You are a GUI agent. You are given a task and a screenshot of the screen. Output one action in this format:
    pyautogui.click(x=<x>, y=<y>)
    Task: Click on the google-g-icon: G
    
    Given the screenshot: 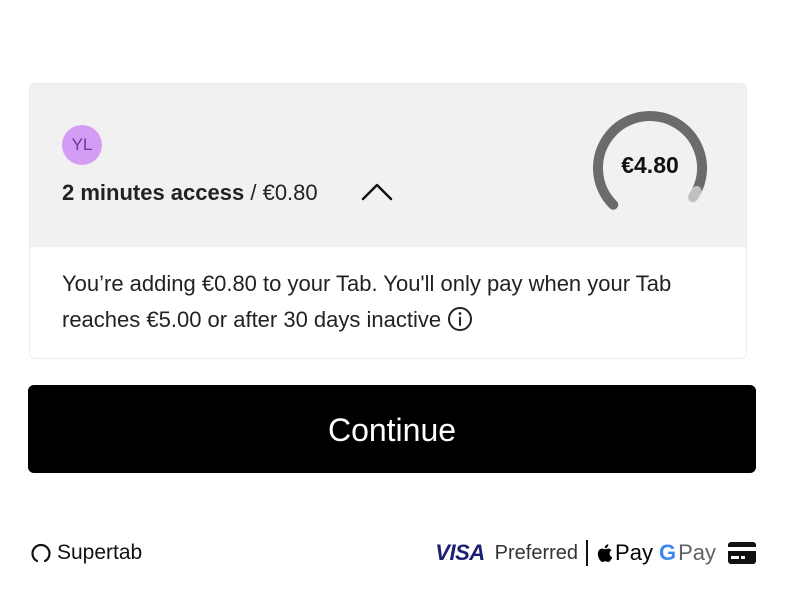 What is the action you would take?
    pyautogui.click(x=667, y=552)
    